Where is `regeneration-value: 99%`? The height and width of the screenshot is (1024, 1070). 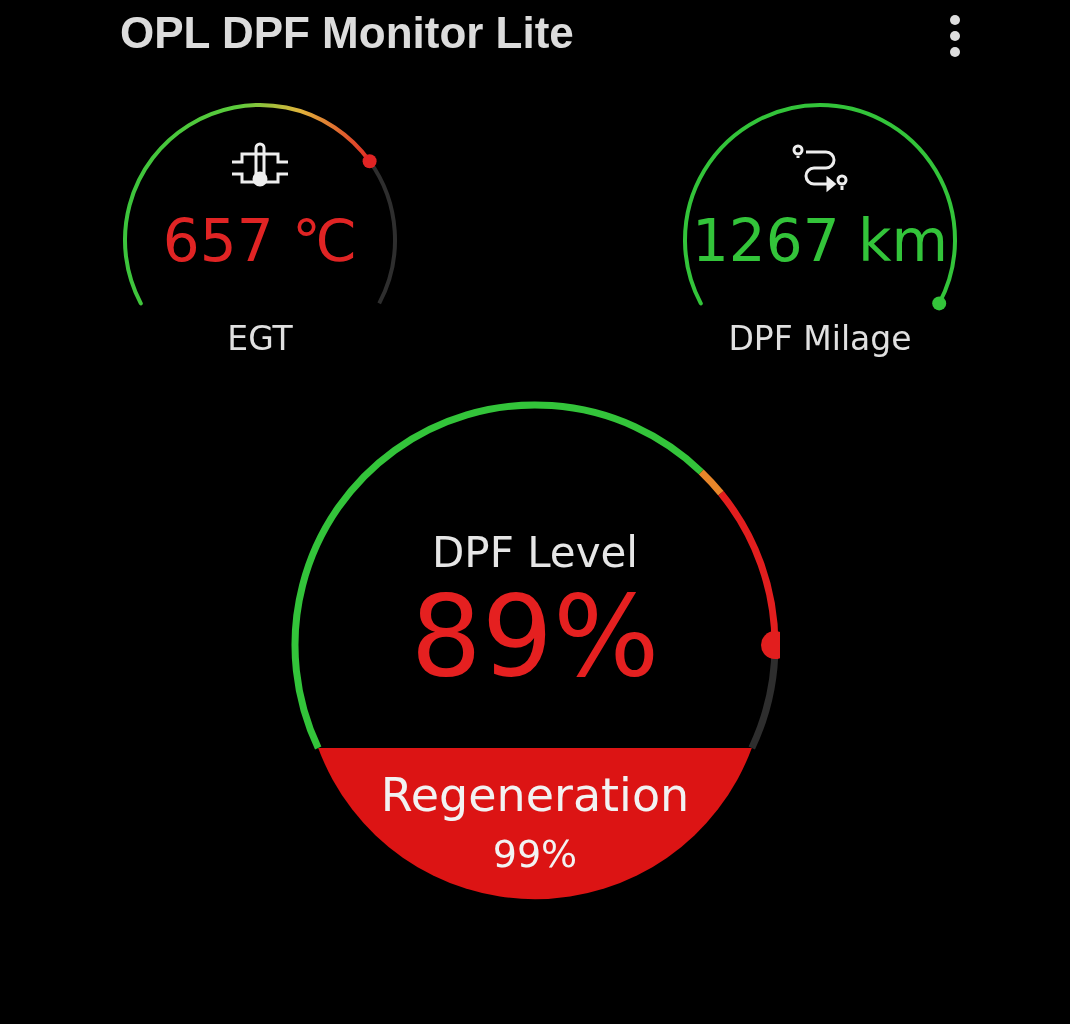 regeneration-value: 99% is located at coordinates (535, 854).